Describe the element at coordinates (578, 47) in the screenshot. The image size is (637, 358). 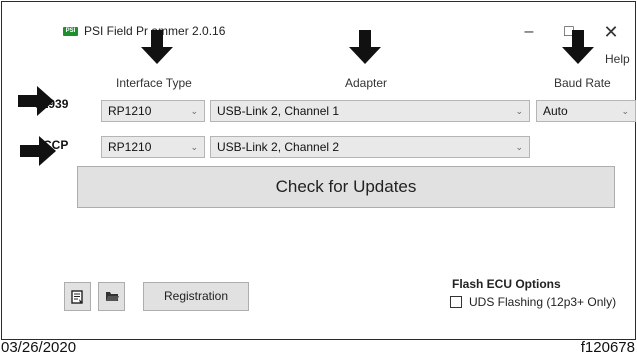
I see `arrow-down-baud-icon` at that location.